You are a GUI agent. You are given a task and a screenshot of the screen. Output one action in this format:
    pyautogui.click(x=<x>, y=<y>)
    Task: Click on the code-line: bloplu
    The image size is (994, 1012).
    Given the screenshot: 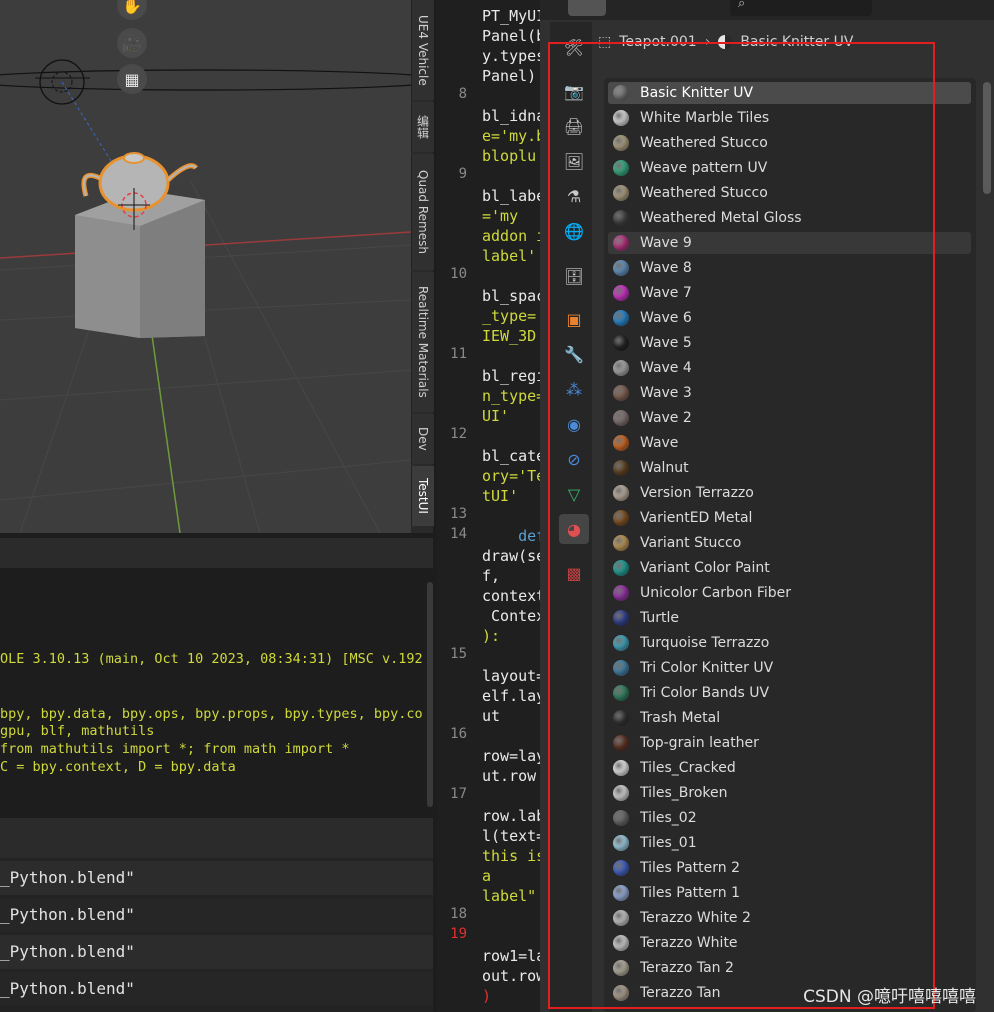 What is the action you would take?
    pyautogui.click(x=509, y=156)
    